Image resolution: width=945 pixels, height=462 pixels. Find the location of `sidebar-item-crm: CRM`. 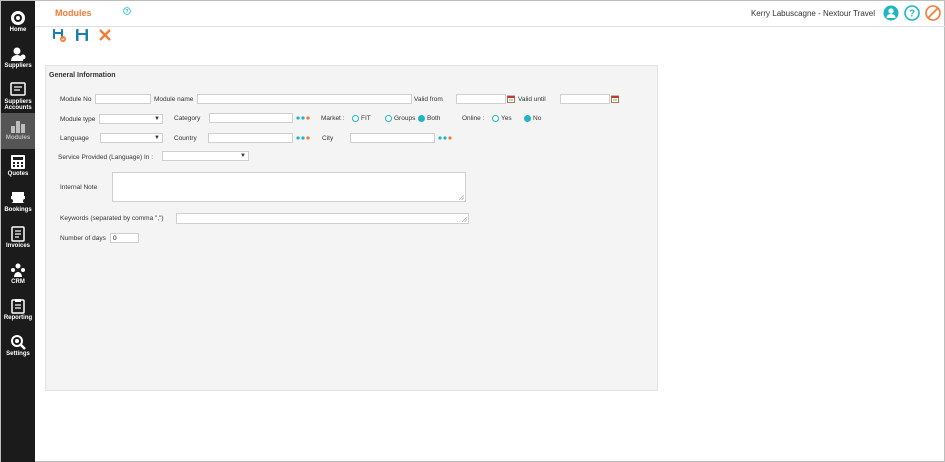

sidebar-item-crm: CRM is located at coordinates (18, 275).